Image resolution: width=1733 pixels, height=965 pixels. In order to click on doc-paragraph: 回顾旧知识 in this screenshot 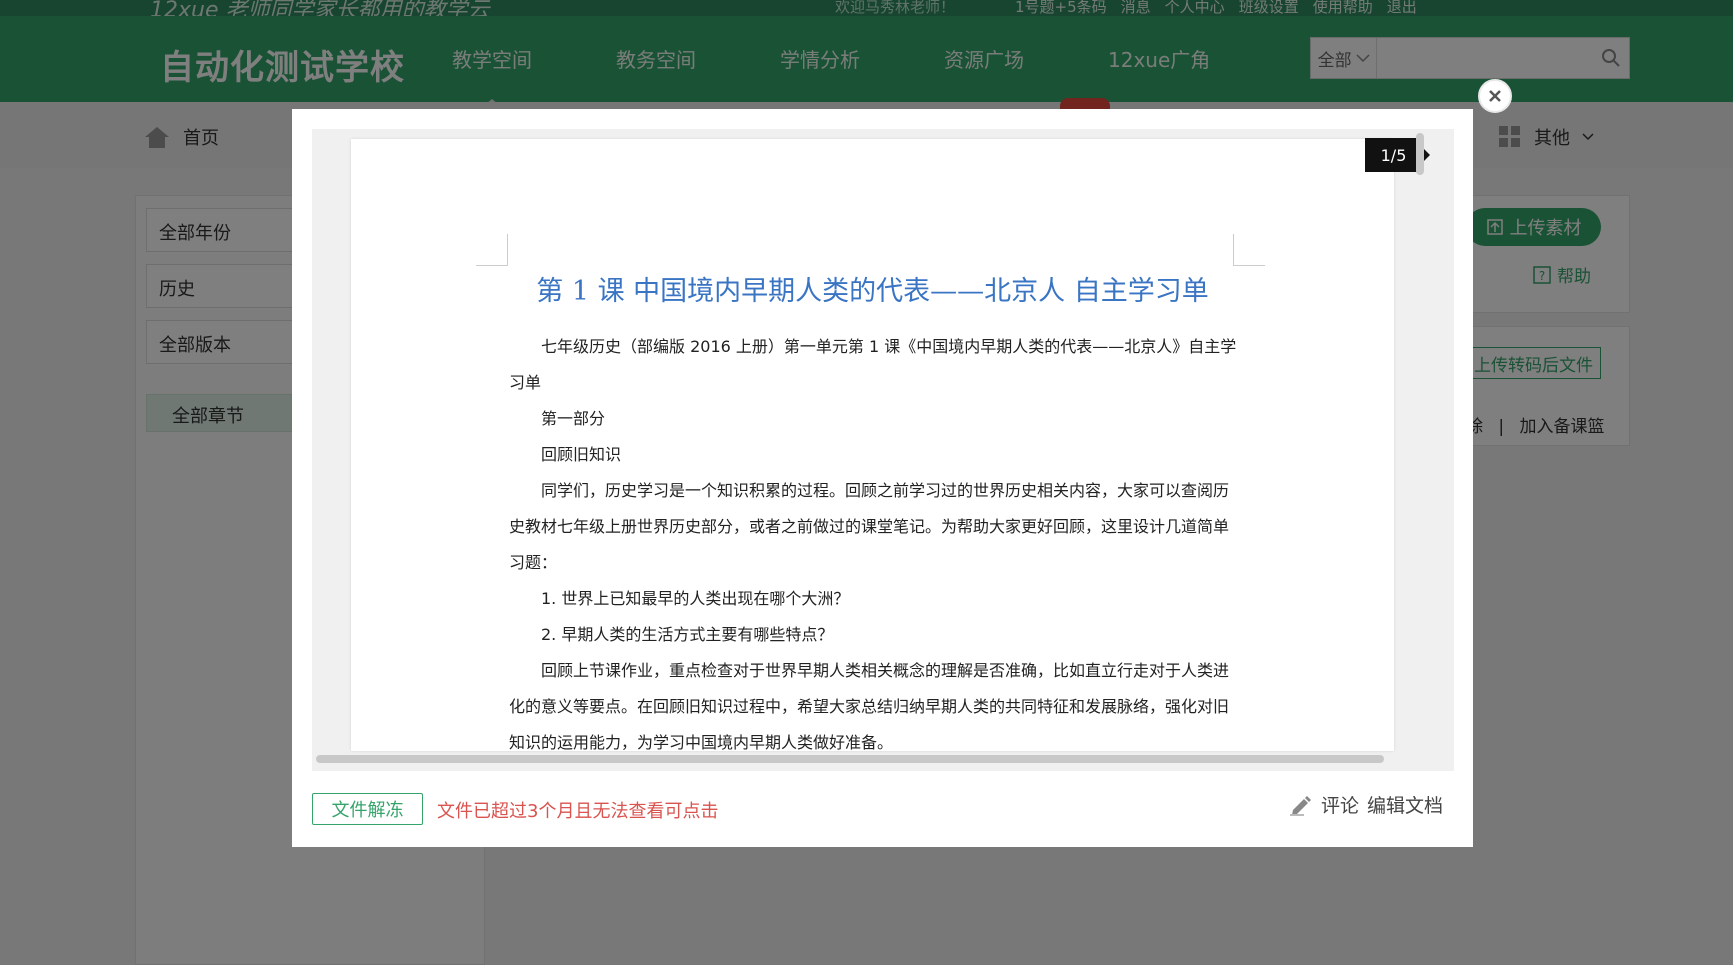, I will do `click(581, 454)`.